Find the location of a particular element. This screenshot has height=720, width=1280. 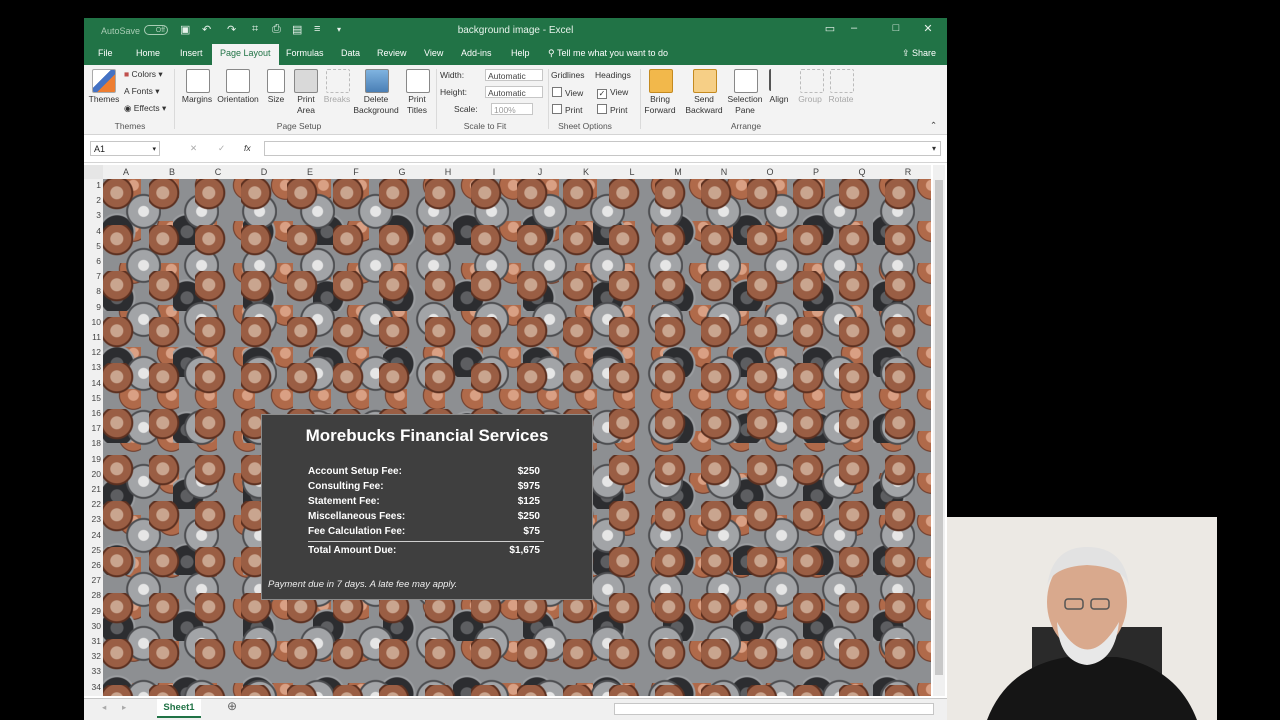

row-header: 18 is located at coordinates (92, 443).